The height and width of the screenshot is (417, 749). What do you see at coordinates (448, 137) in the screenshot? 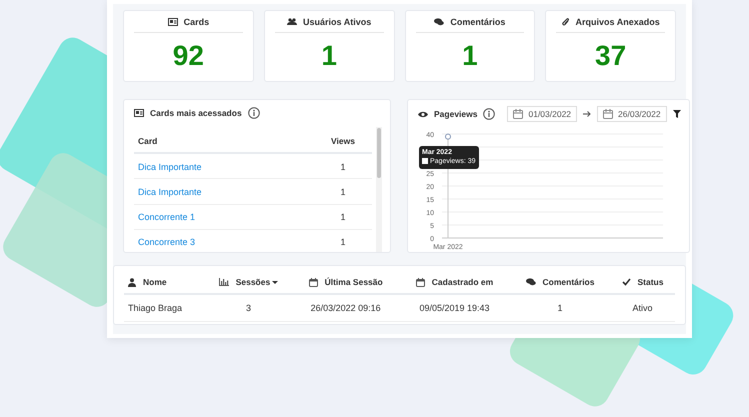
I see `data-point` at bounding box center [448, 137].